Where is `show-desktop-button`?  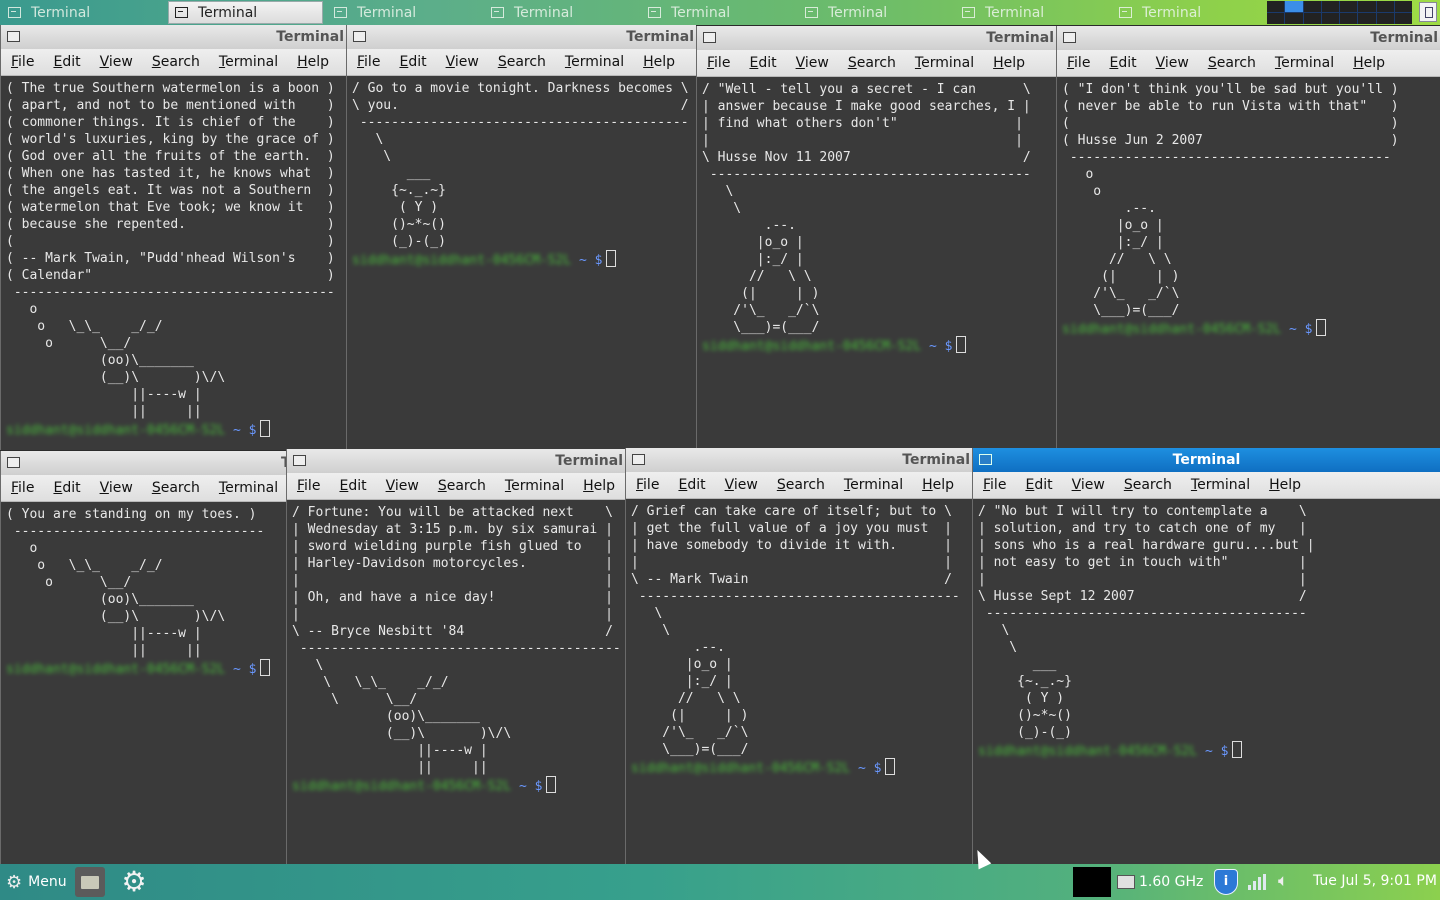 show-desktop-button is located at coordinates (1428, 12).